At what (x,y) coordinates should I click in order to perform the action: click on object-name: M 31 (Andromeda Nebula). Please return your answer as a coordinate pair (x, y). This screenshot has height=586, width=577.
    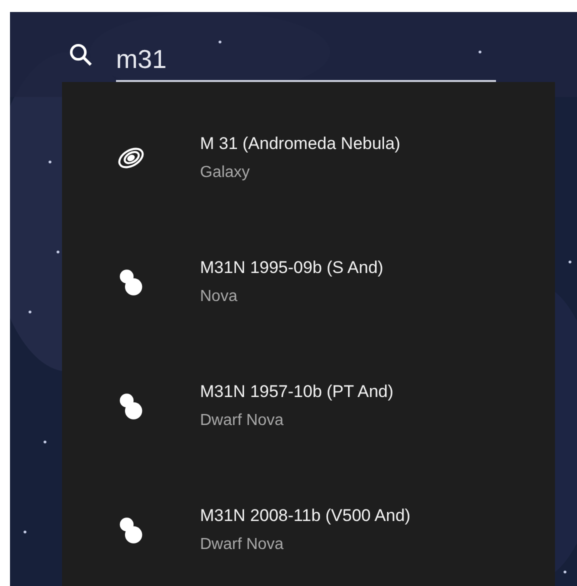
    Looking at the image, I should click on (300, 144).